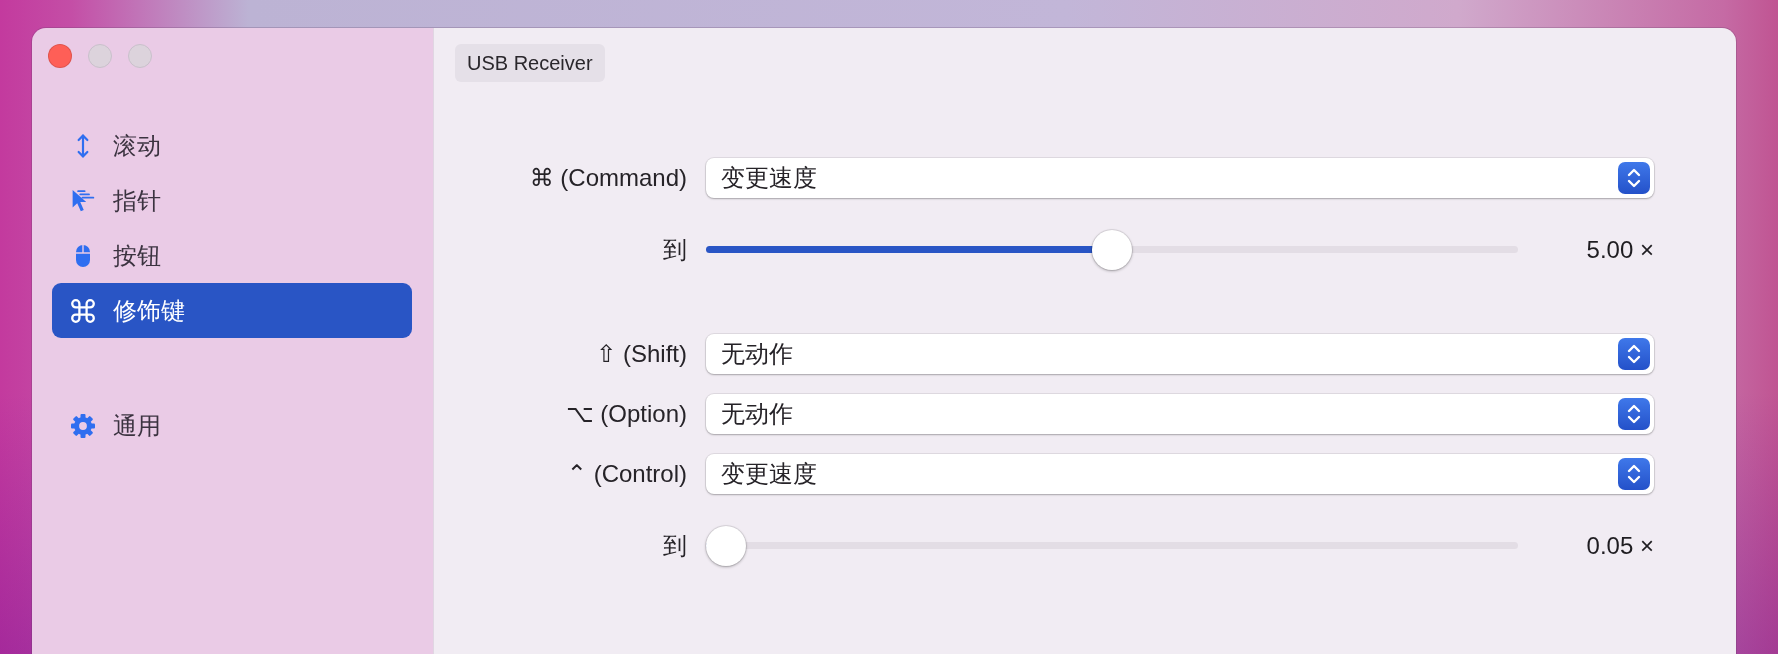  I want to click on modifier-label: ⌘ (Command), so click(607, 178).